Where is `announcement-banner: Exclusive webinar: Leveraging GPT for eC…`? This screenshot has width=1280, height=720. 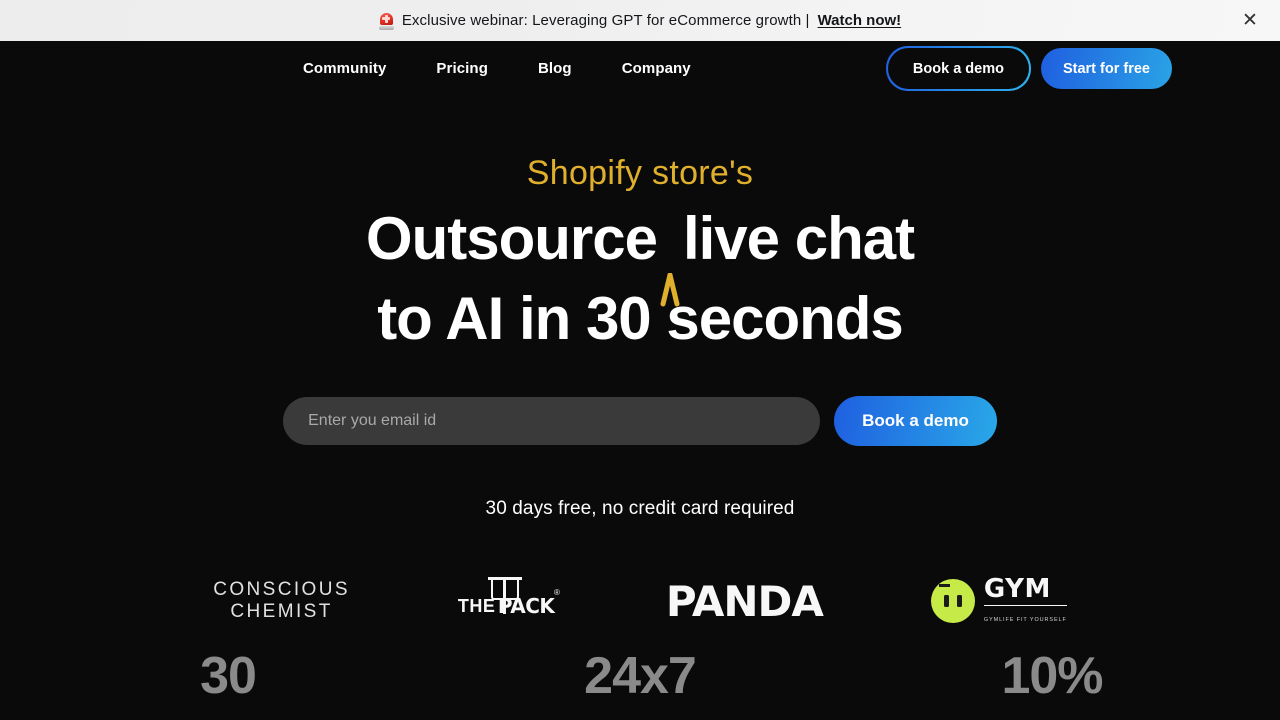 announcement-banner: Exclusive webinar: Leveraging GPT for eC… is located at coordinates (640, 20).